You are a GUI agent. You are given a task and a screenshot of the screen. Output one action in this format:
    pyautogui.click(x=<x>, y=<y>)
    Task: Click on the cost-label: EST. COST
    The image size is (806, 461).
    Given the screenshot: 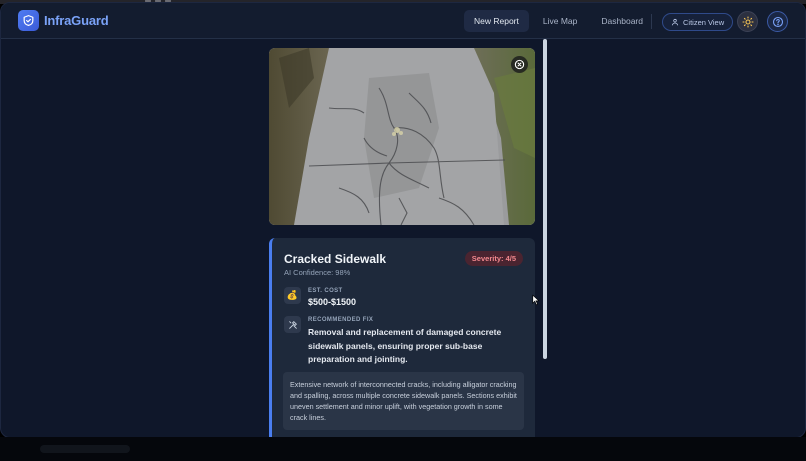 What is the action you would take?
    pyautogui.click(x=325, y=291)
    